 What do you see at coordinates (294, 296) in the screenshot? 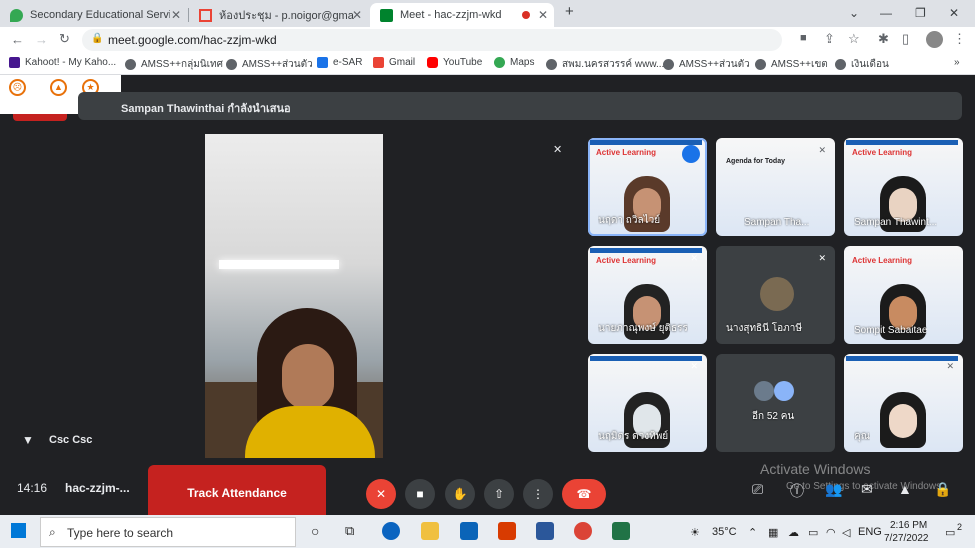
I see `main-video` at bounding box center [294, 296].